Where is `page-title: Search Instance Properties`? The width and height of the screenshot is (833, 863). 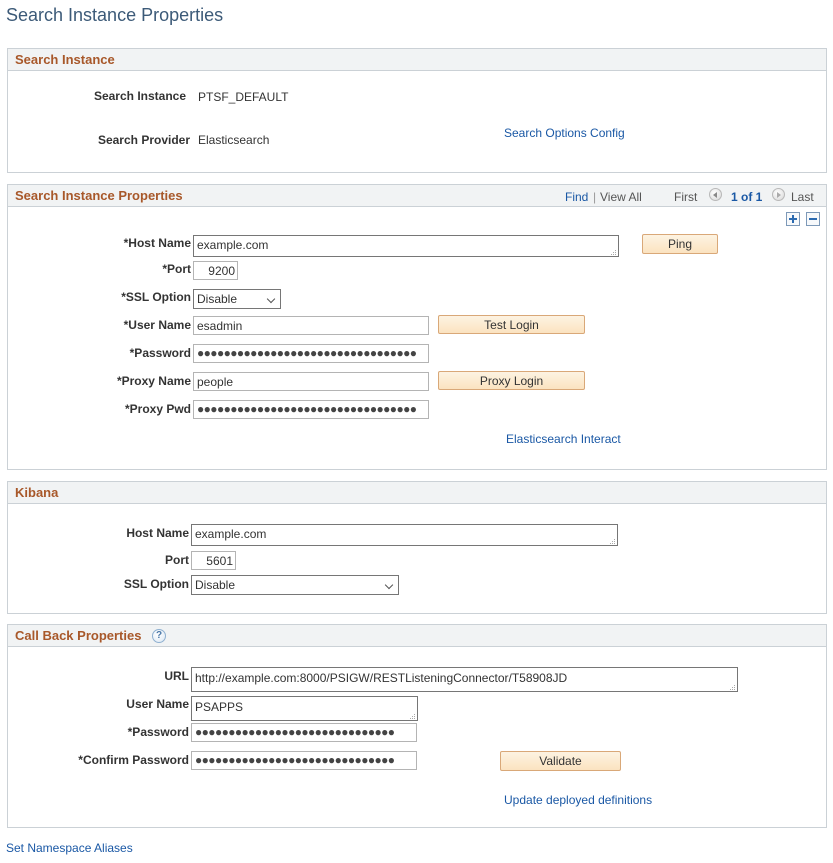
page-title: Search Instance Properties is located at coordinates (115, 15).